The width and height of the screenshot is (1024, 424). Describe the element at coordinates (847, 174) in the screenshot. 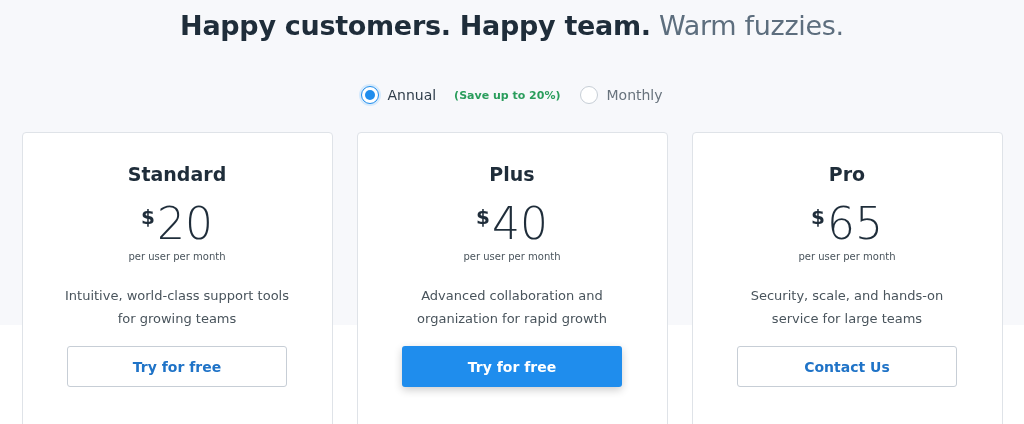

I see `plan-name: Pro` at that location.